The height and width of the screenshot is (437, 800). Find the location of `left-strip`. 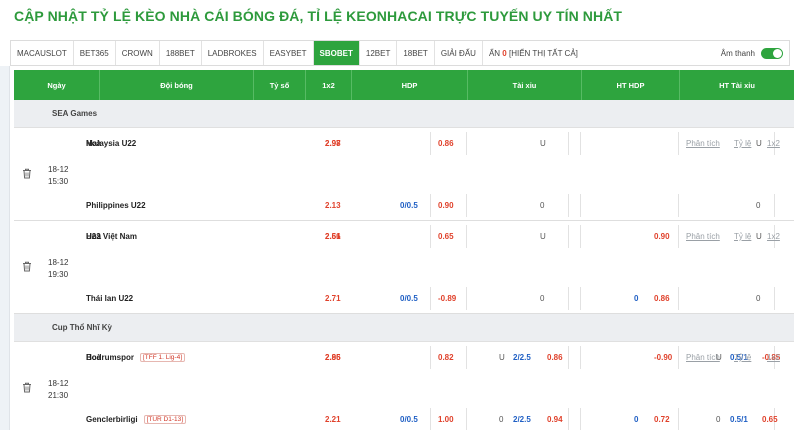

left-strip is located at coordinates (5, 251).